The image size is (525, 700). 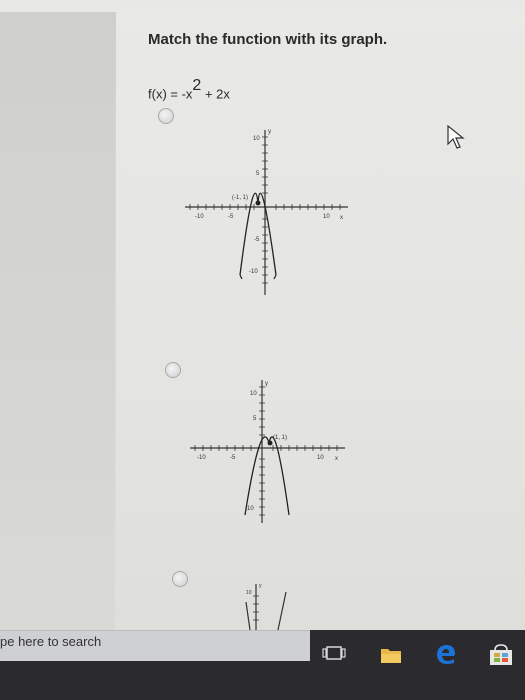 I want to click on top-header-strip, so click(x=262, y=6).